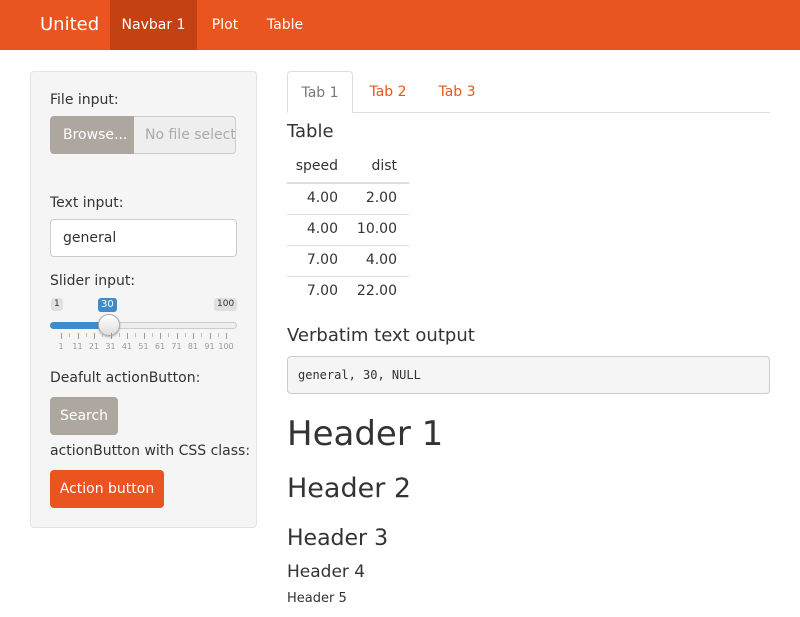 Image resolution: width=800 pixels, height=617 pixels. I want to click on tab-2: Tab 2, so click(388, 92).